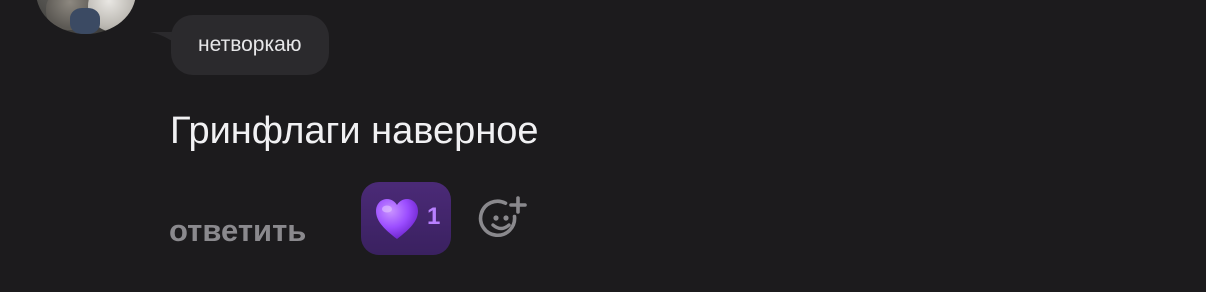 The height and width of the screenshot is (292, 1206). Describe the element at coordinates (434, 216) in the screenshot. I see `reaction-count: 1` at that location.